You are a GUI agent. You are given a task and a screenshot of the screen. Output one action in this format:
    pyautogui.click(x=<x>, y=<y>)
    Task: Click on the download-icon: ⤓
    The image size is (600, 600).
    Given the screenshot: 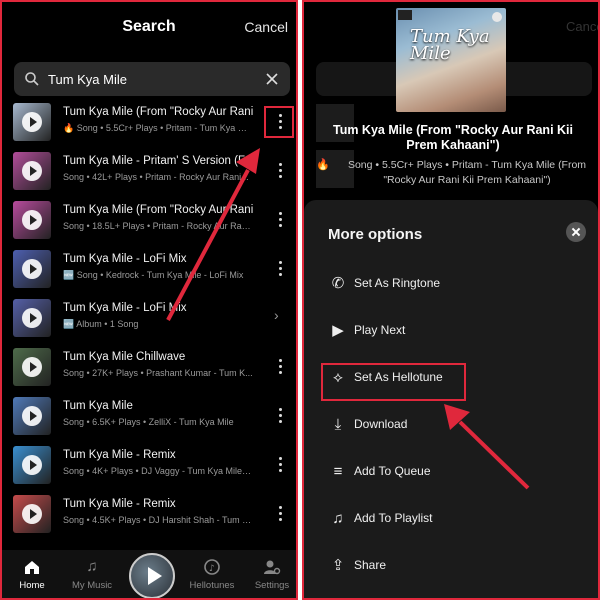 What is the action you would take?
    pyautogui.click(x=338, y=424)
    